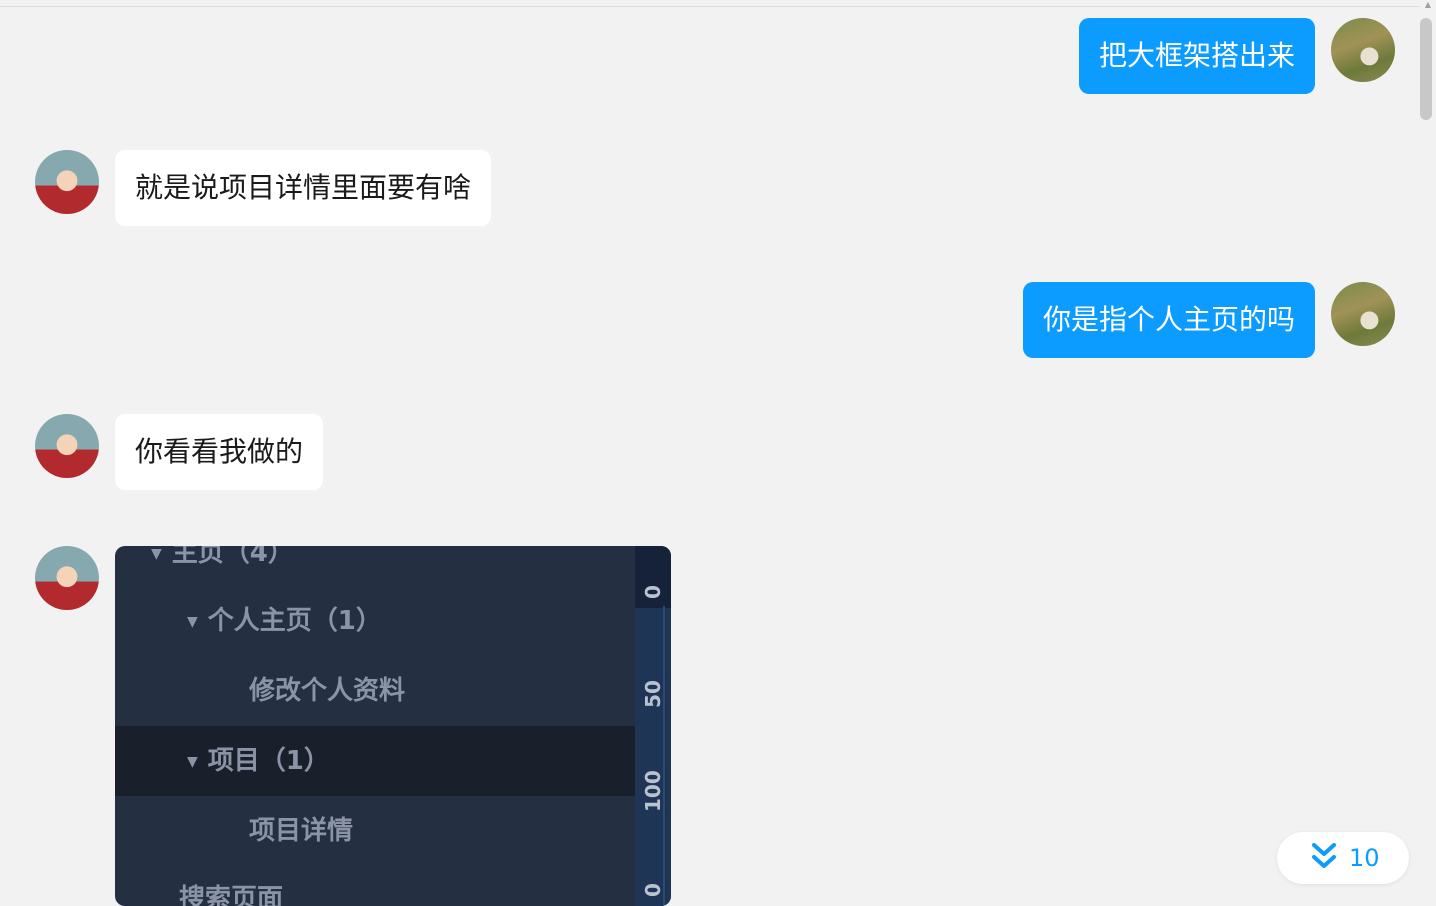 The width and height of the screenshot is (1436, 906). What do you see at coordinates (393, 885) in the screenshot?
I see `tree-item: 搜索页面` at bounding box center [393, 885].